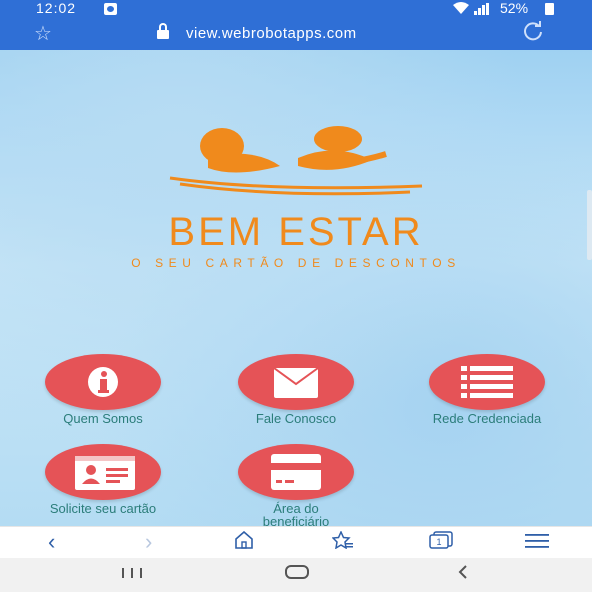  Describe the element at coordinates (463, 574) in the screenshot. I see `back-nav-icon` at that location.